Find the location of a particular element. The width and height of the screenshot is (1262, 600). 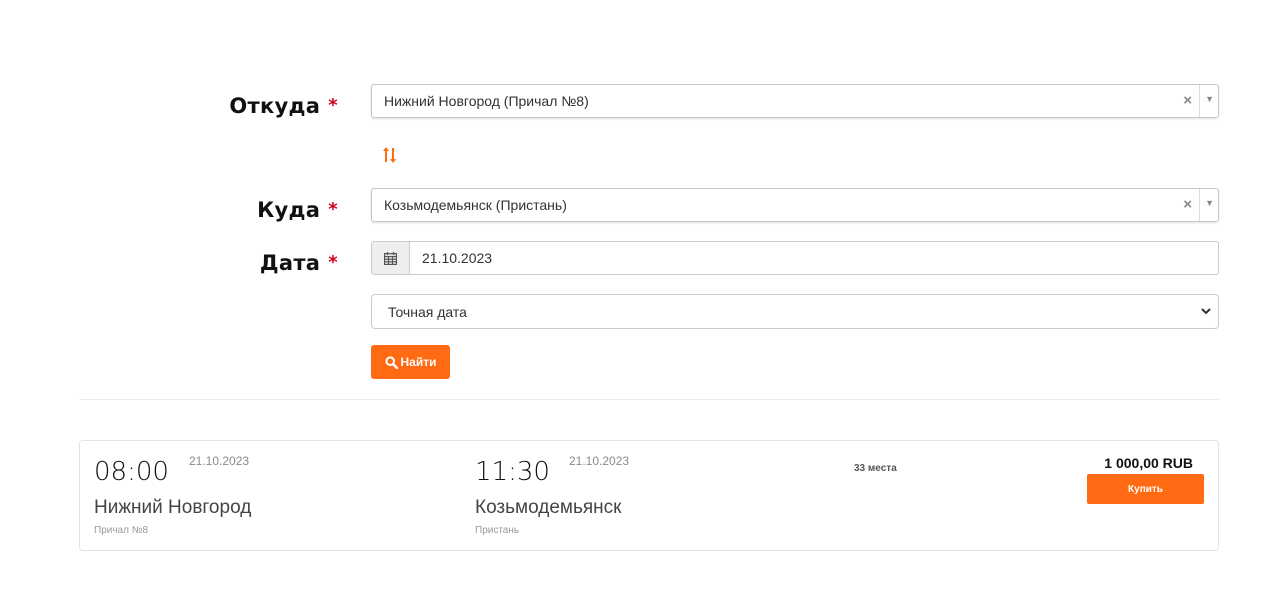

to-select-value: Козьмодемьянск (Пристань) is located at coordinates (475, 205).